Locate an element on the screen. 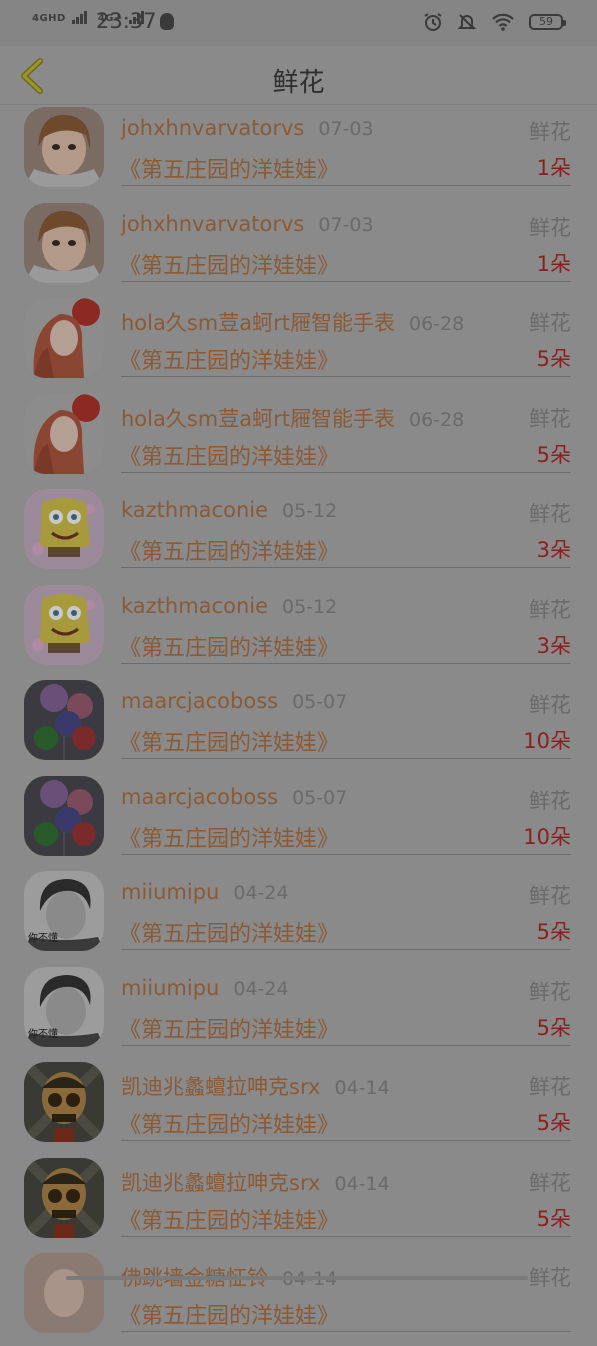 Image resolution: width=597 pixels, height=1346 pixels. alarm-icon is located at coordinates (433, 22).